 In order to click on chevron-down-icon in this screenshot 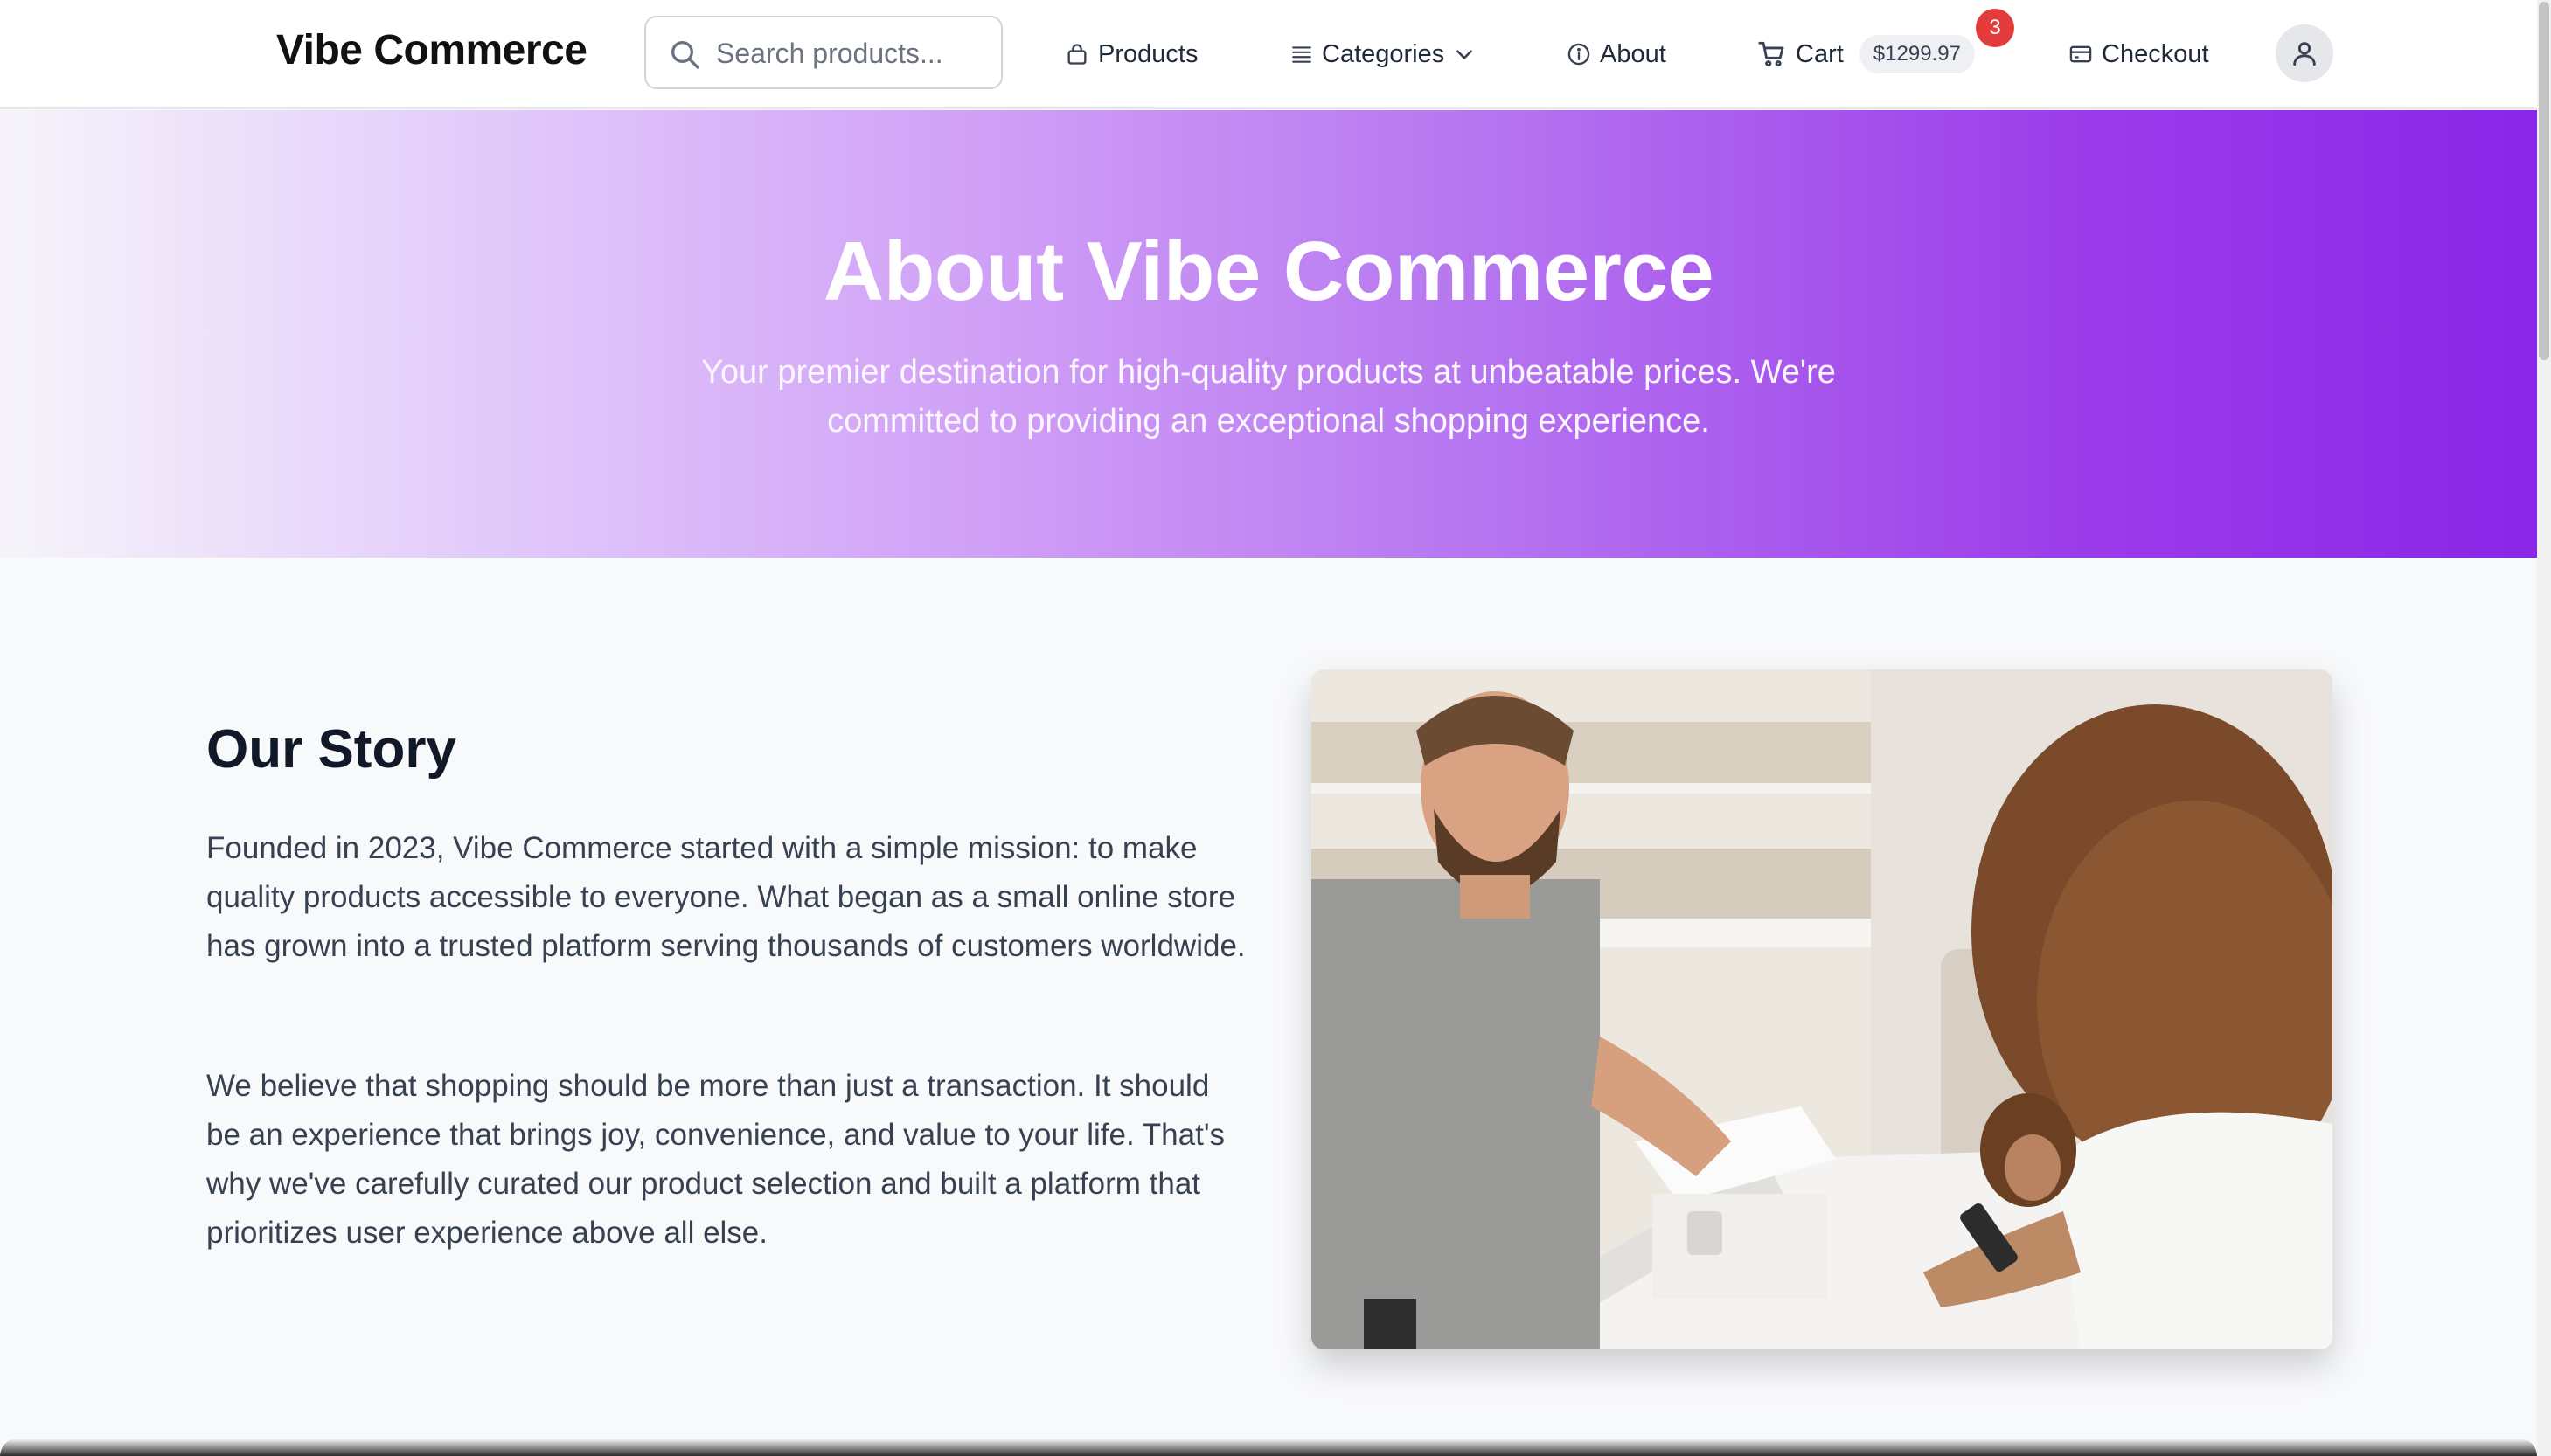, I will do `click(1464, 54)`.